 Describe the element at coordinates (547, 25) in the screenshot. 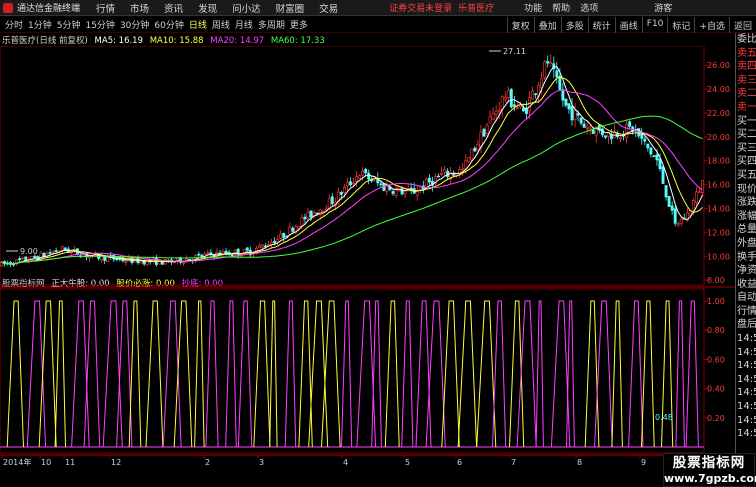

I see `tool-overlay-button: 叠加` at that location.